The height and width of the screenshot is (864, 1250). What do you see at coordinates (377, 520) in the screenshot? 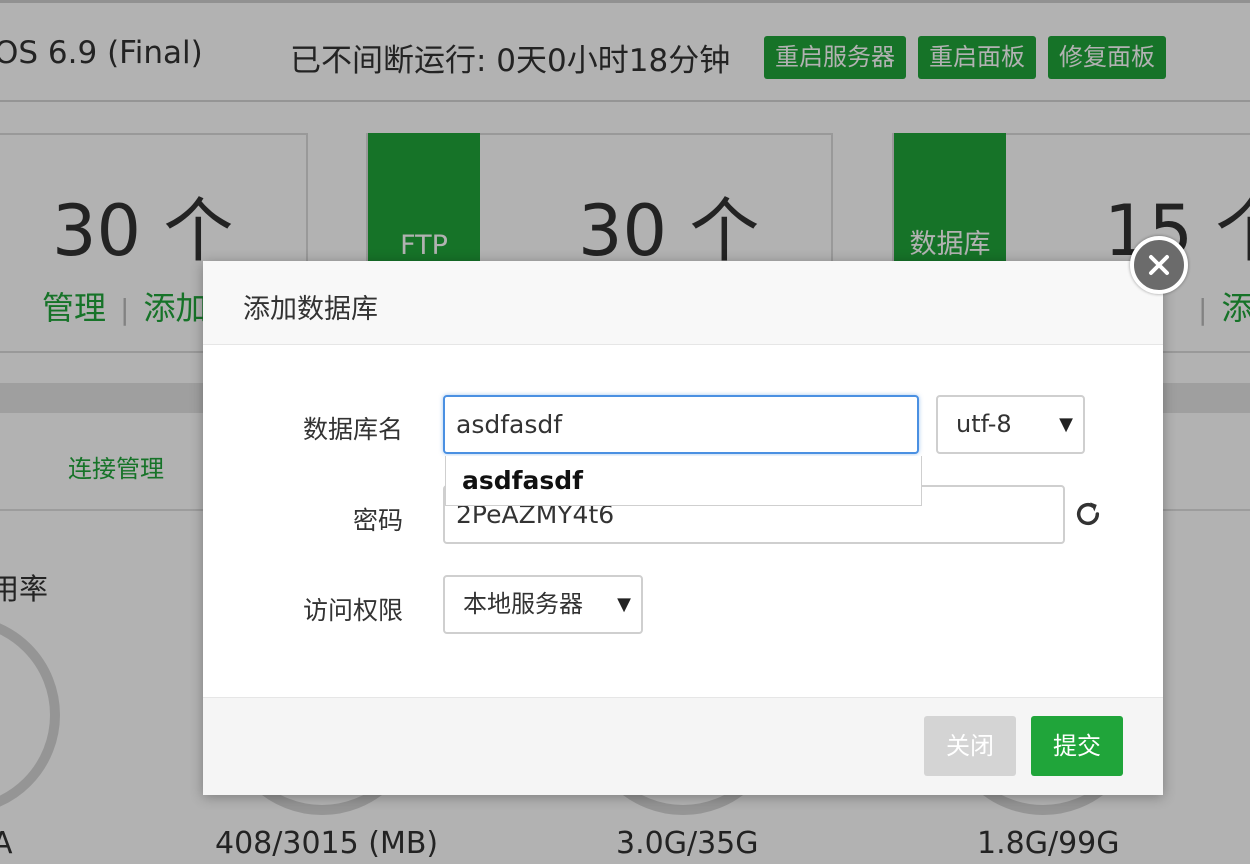
I see `password-label: 密码` at bounding box center [377, 520].